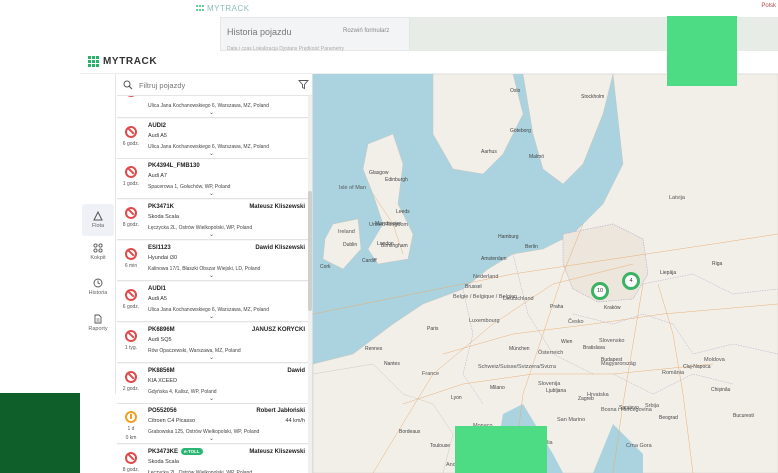 This screenshot has height=473, width=778. I want to click on map-label: Amsterdam, so click(494, 259).